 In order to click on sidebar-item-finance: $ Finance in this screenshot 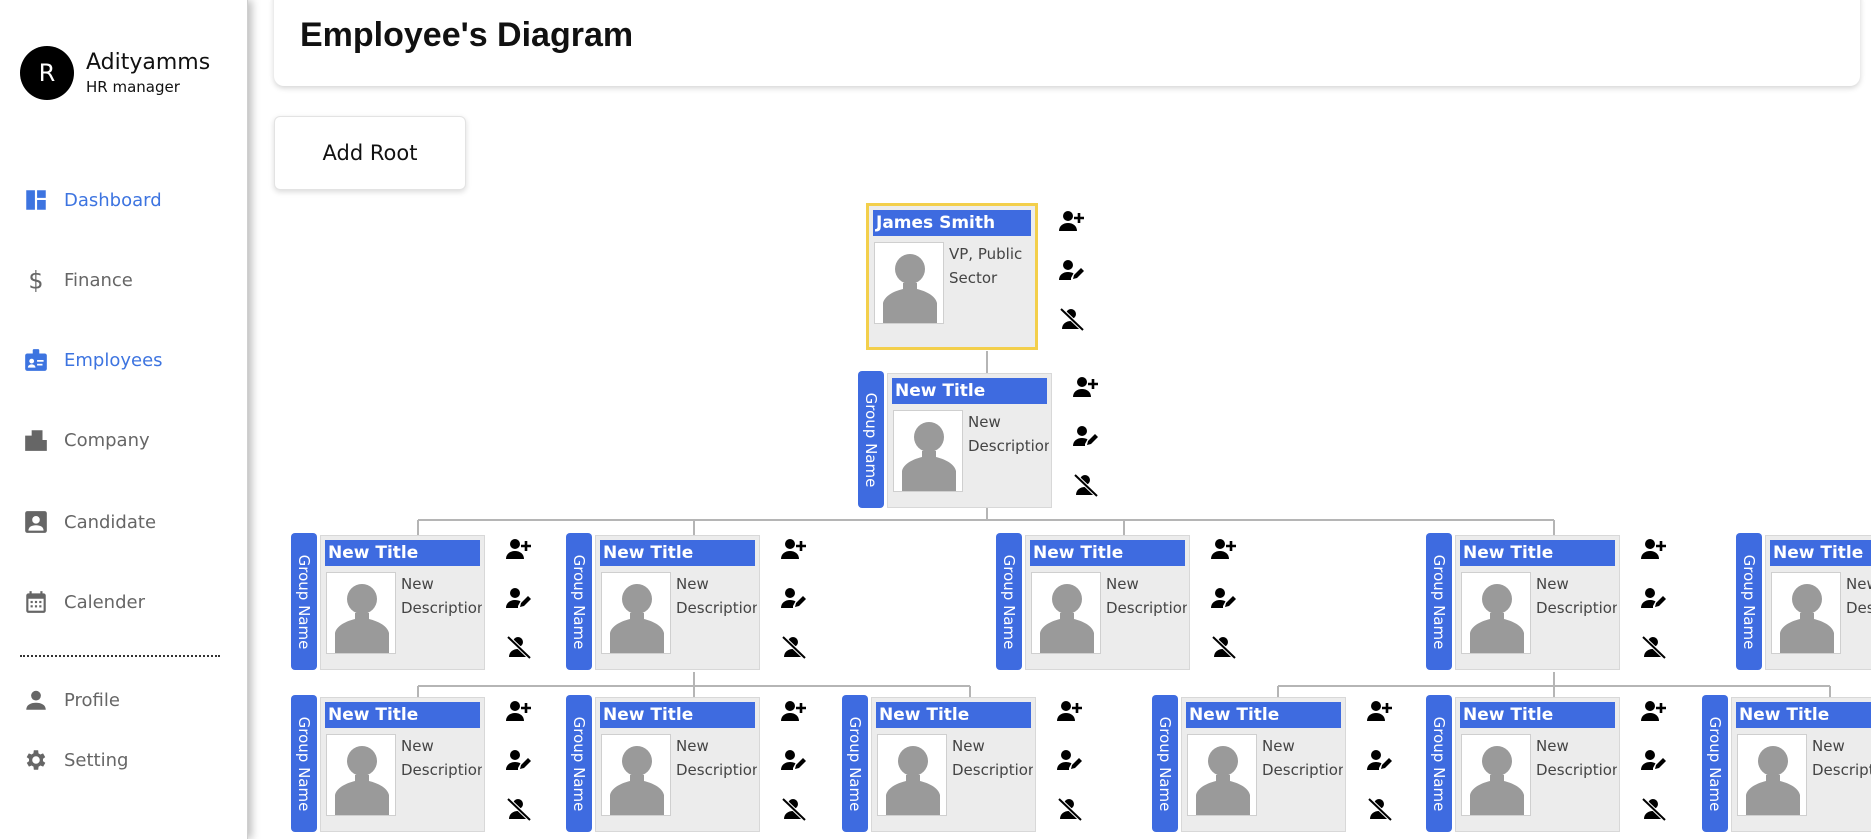, I will do `click(77, 280)`.